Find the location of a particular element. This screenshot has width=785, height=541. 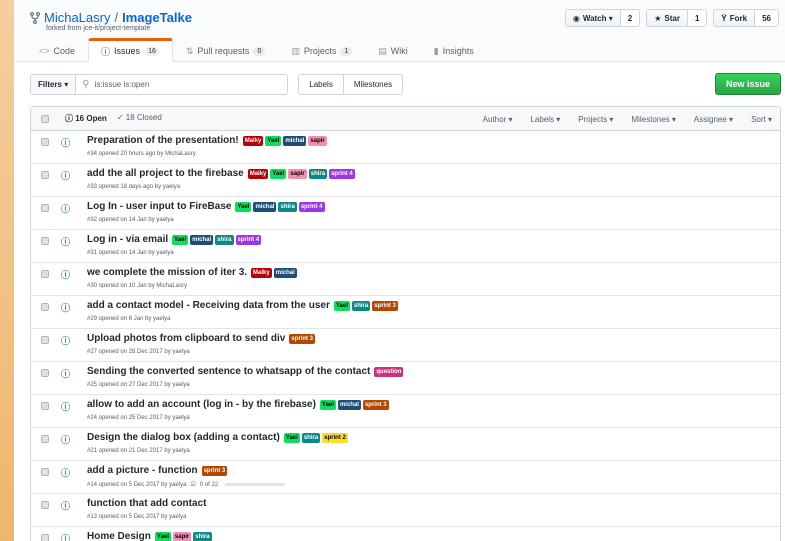

repo-owner-link: MichaLasry is located at coordinates (77, 17).